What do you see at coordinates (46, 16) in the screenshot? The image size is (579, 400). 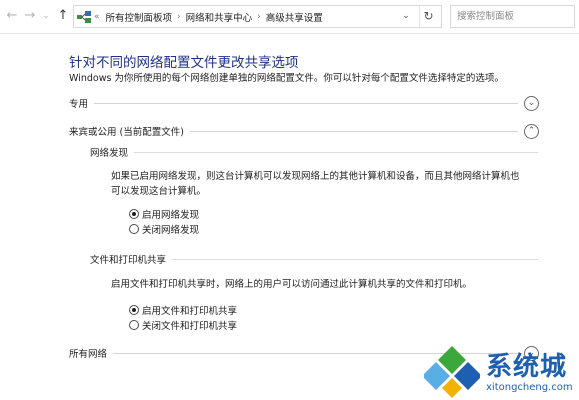 I see `recent-locations-chevron-icon: ⌄` at bounding box center [46, 16].